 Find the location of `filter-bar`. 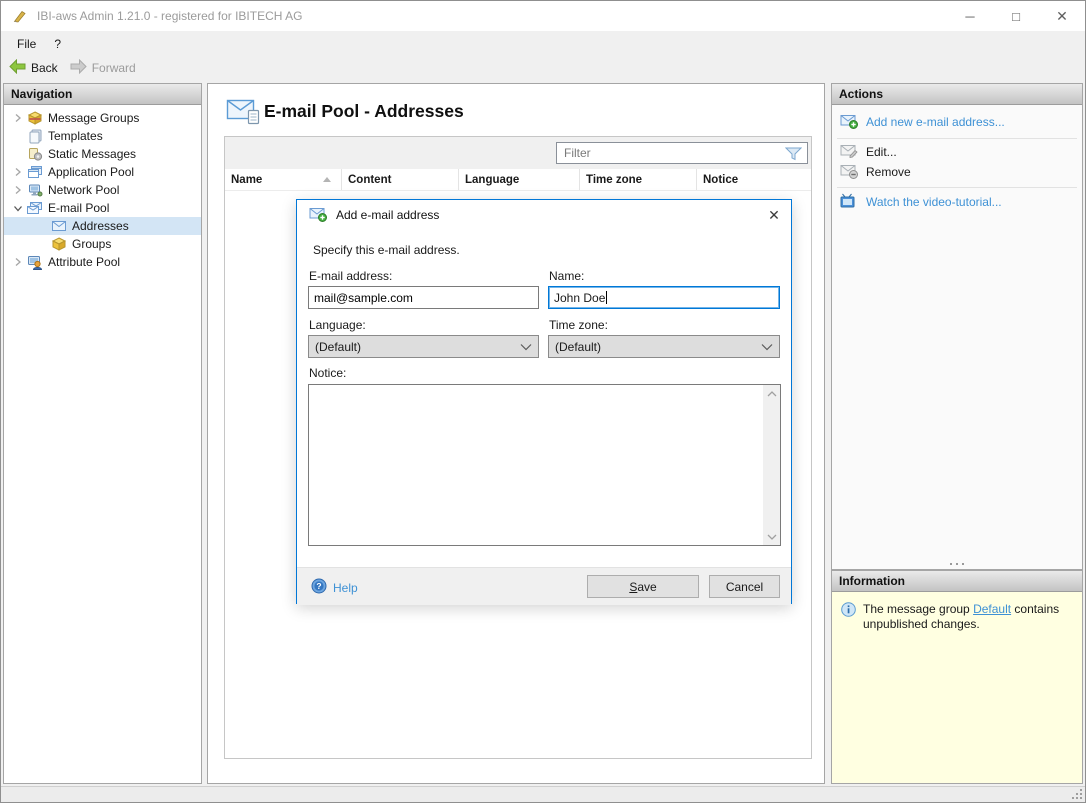

filter-bar is located at coordinates (518, 153).